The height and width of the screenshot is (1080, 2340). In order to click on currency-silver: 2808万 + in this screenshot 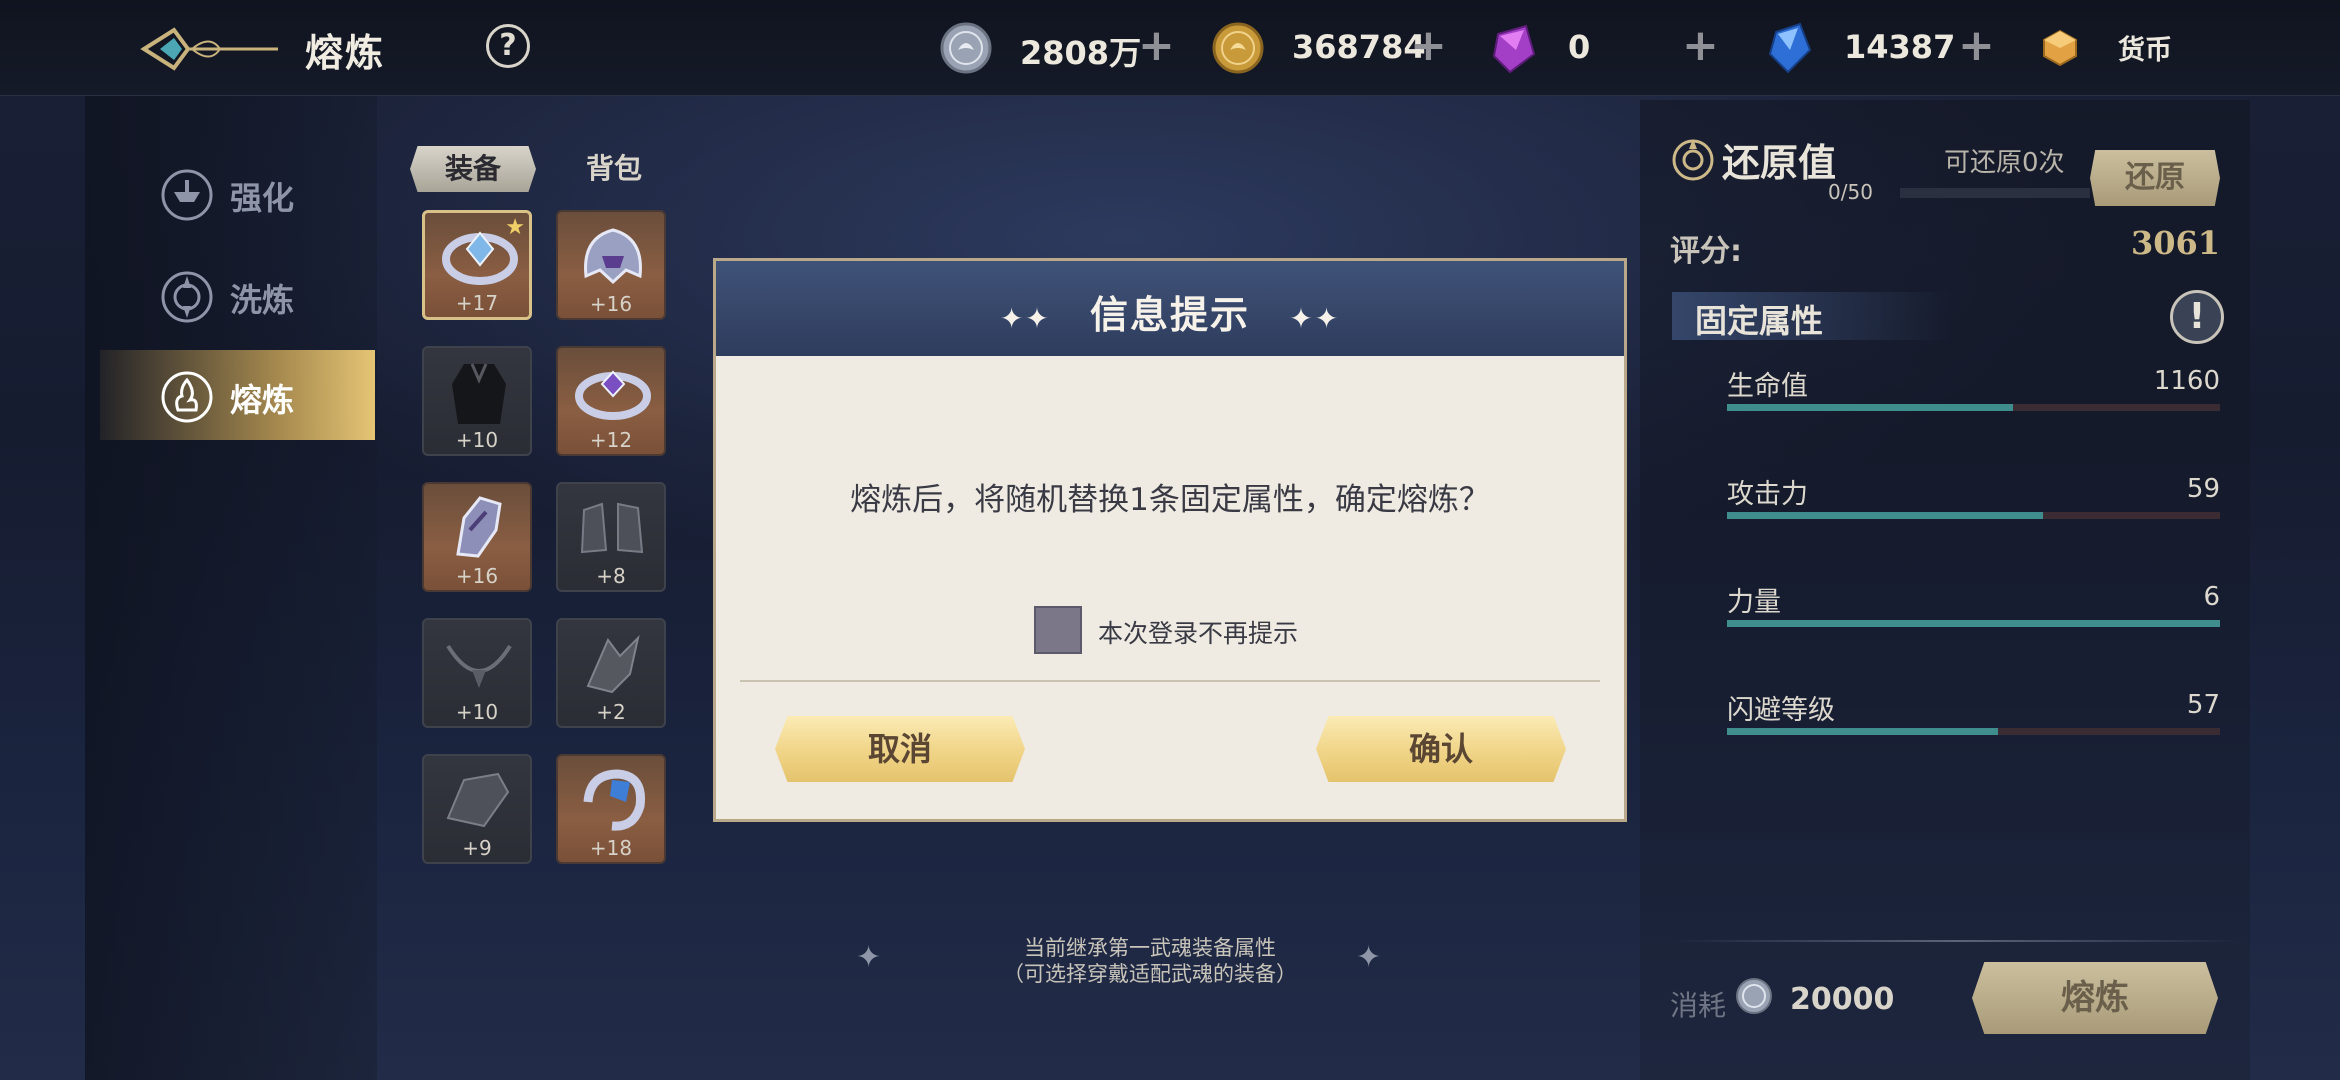, I will do `click(1088, 48)`.